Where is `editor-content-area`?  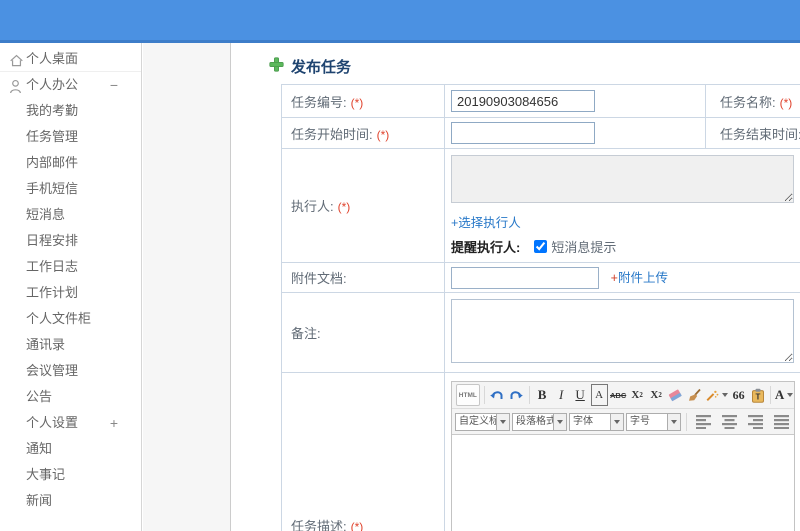 editor-content-area is located at coordinates (623, 483).